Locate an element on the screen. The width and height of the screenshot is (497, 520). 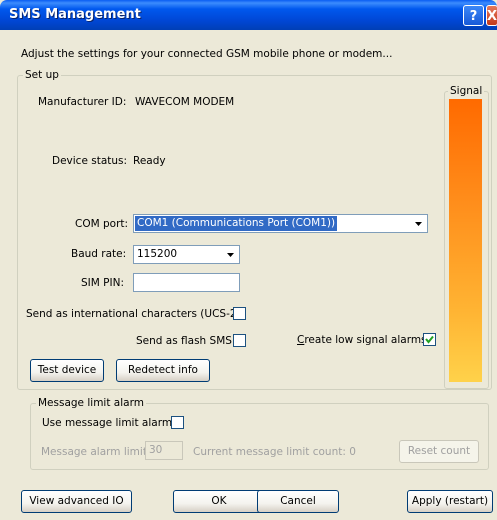
baud-rate-value: 115200 is located at coordinates (157, 254).